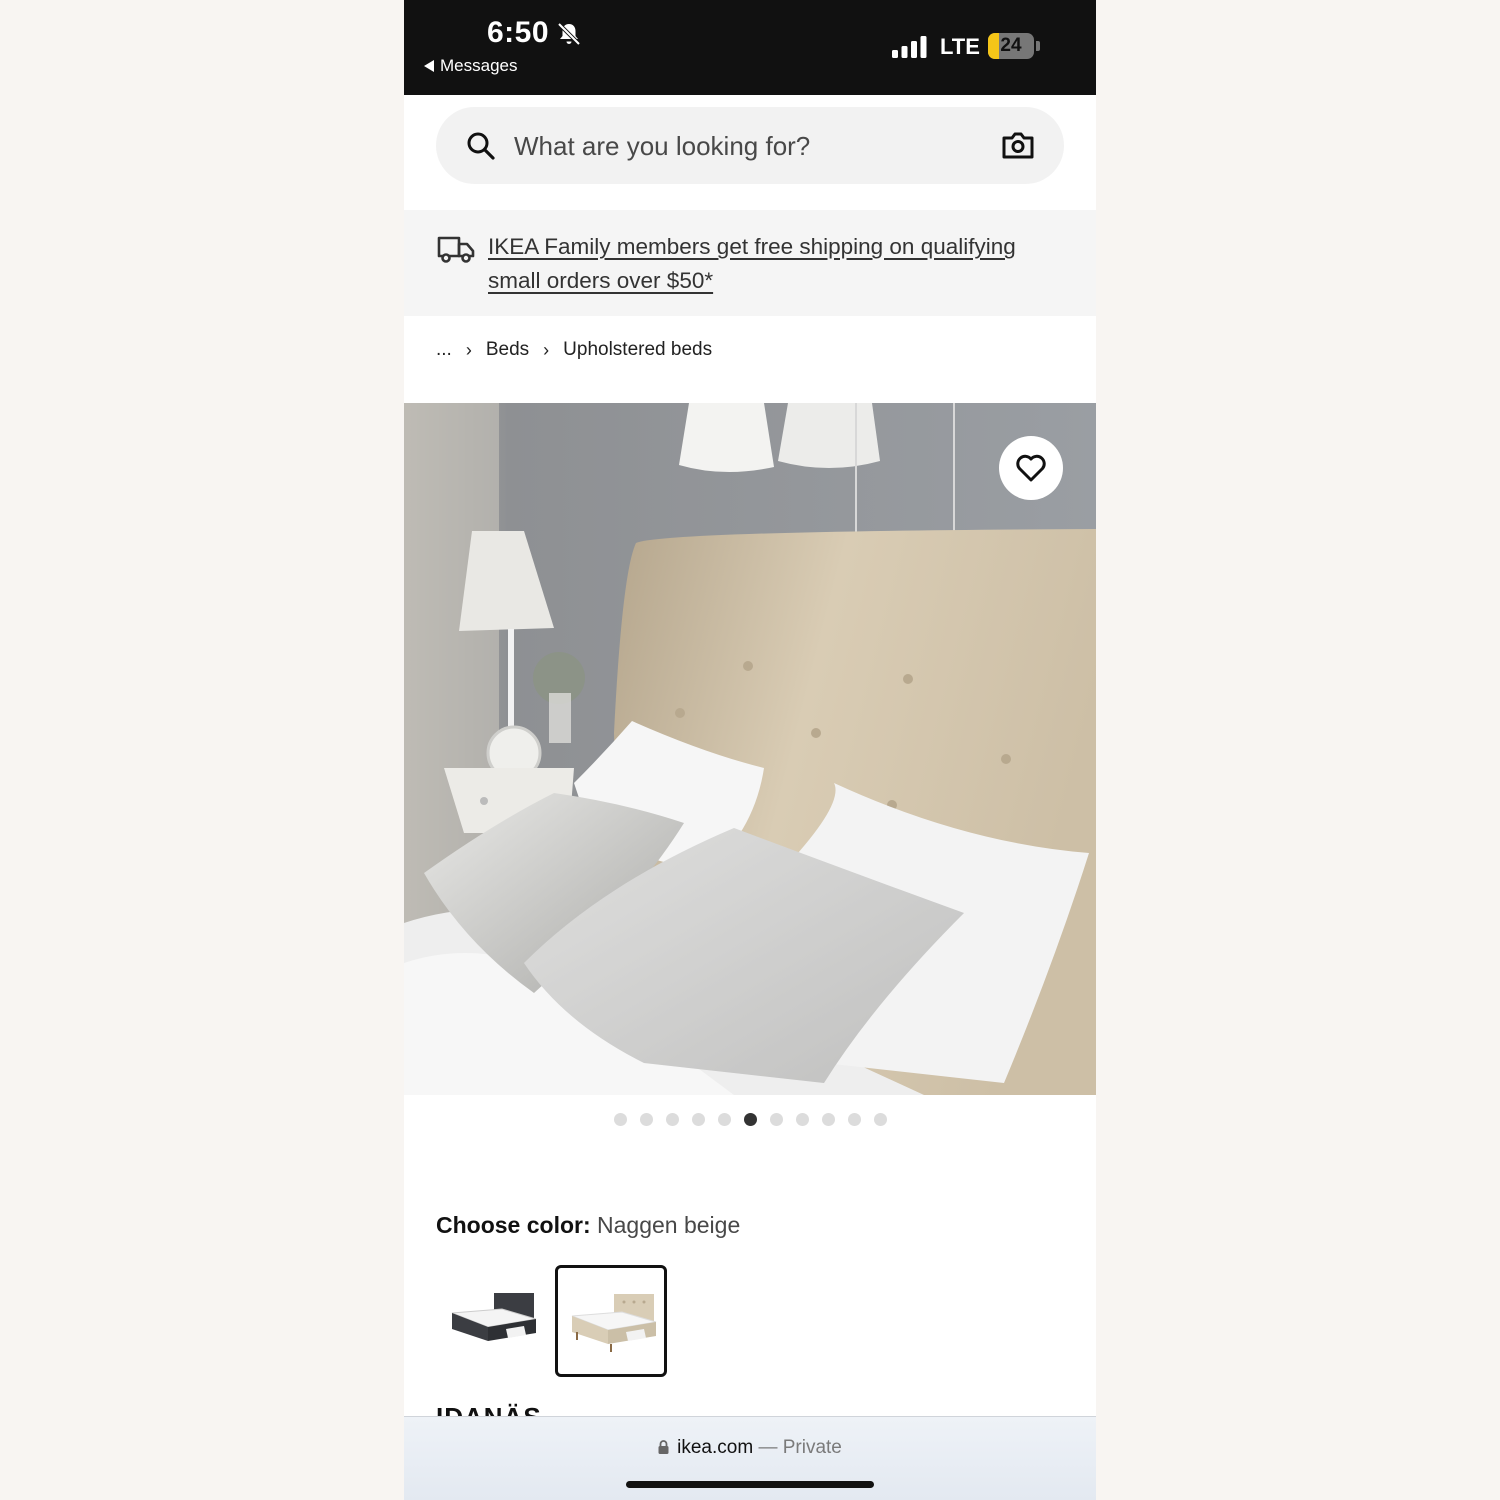 This screenshot has width=1500, height=1500. I want to click on camera-icon, so click(1018, 145).